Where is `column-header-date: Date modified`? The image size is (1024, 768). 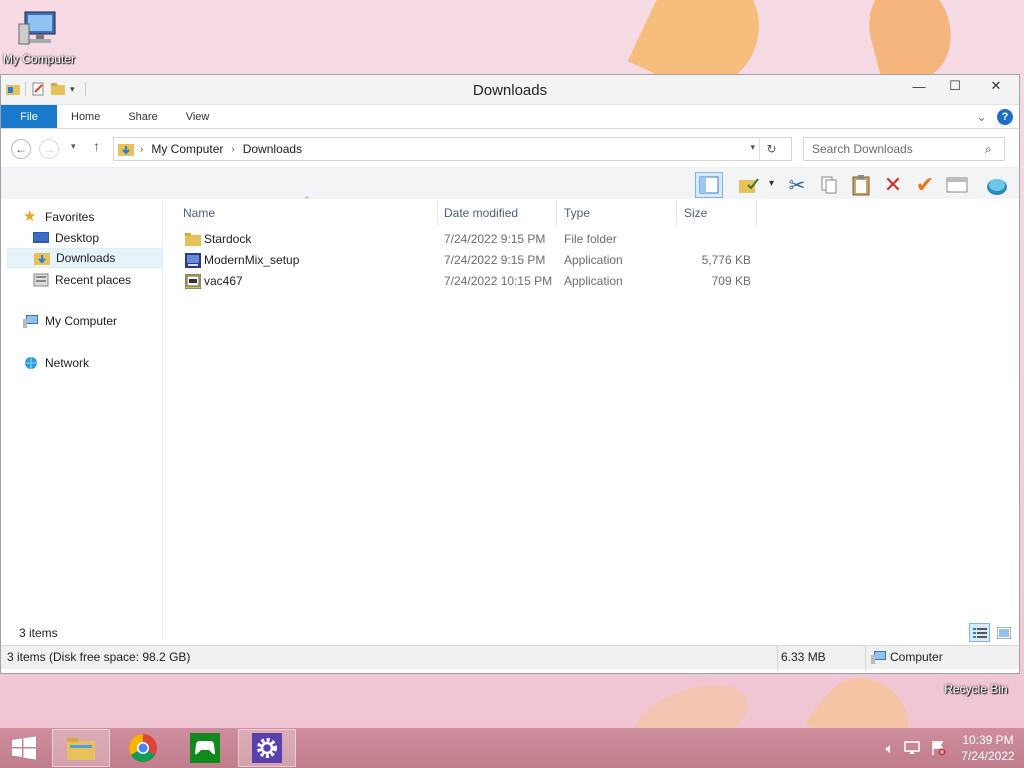
column-header-date: Date modified is located at coordinates (497, 213).